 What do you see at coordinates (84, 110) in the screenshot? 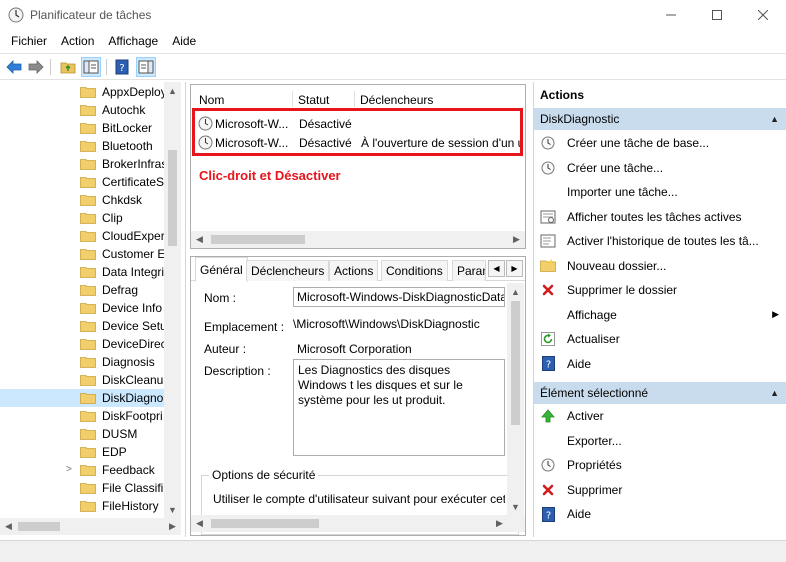
I see `tree-item: Autochk` at bounding box center [84, 110].